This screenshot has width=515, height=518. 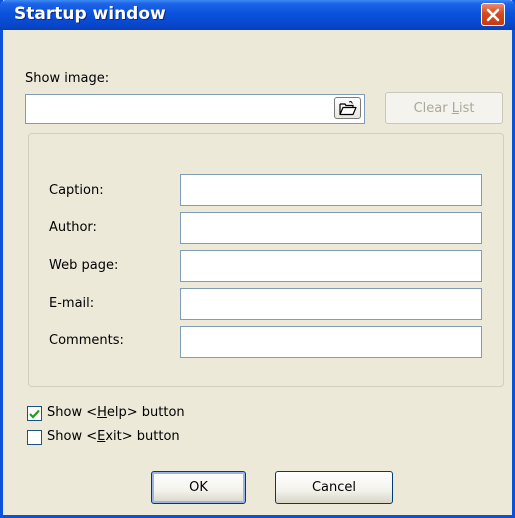 What do you see at coordinates (90, 14) in the screenshot?
I see `window-title: Startup window` at bounding box center [90, 14].